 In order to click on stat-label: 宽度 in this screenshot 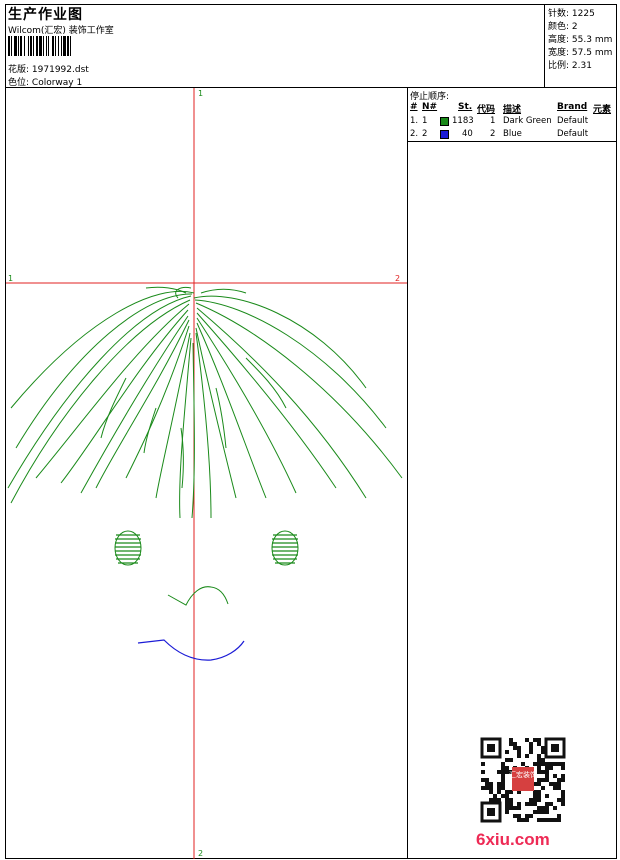, I will do `click(557, 53)`.